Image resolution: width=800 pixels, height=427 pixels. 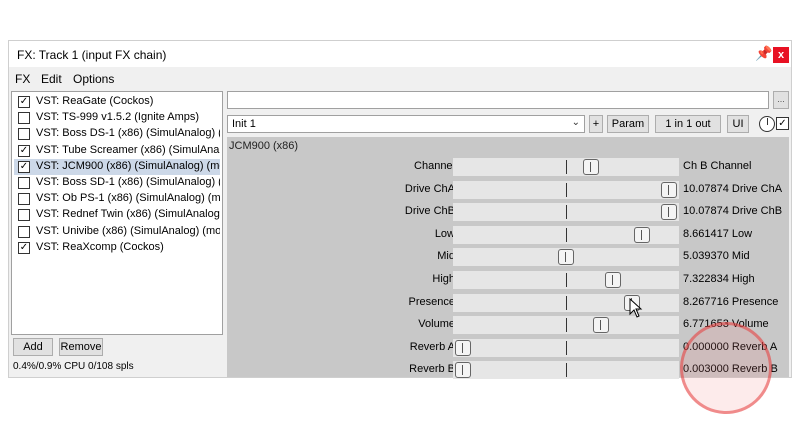 I want to click on close-button: x, so click(x=781, y=55).